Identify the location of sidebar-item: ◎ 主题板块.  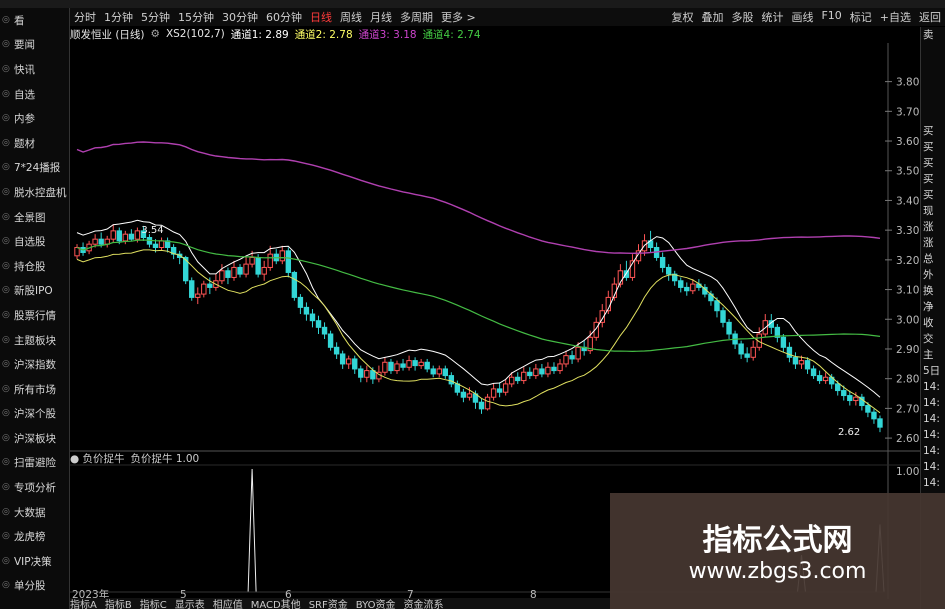
(34, 340).